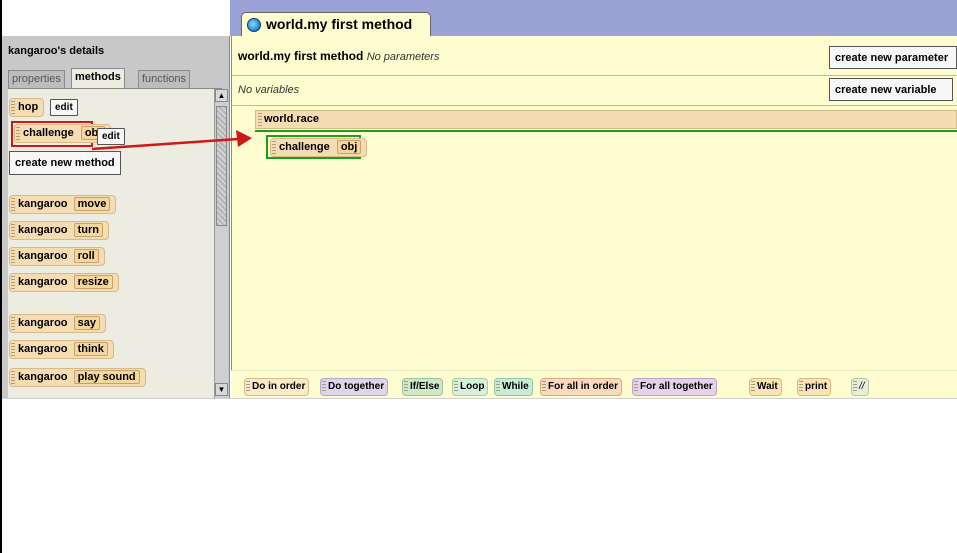  I want to click on control-print: print, so click(814, 387).